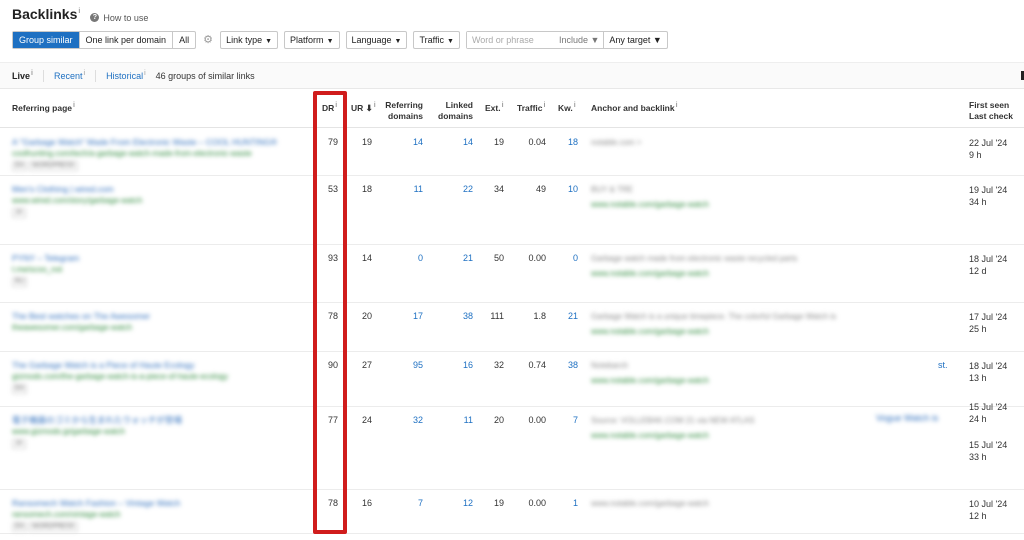 The image size is (1024, 540). What do you see at coordinates (69, 75) in the screenshot?
I see `tab-recent: Recenti` at bounding box center [69, 75].